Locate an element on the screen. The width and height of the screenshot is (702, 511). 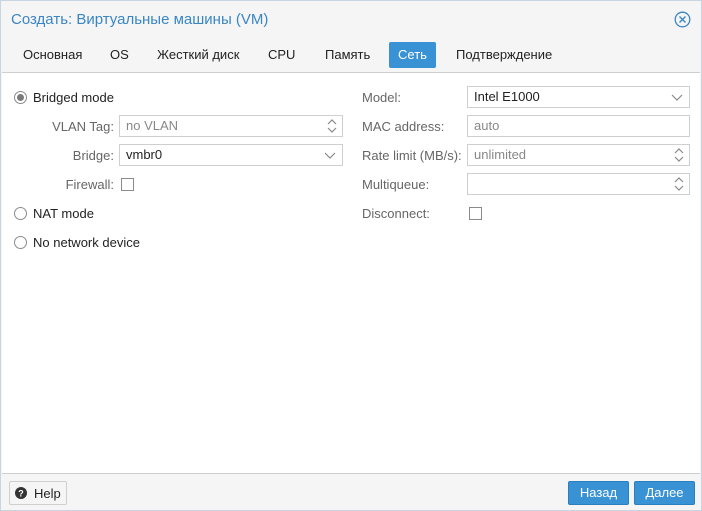
multiqueue-label: Multiqueue: is located at coordinates (396, 184).